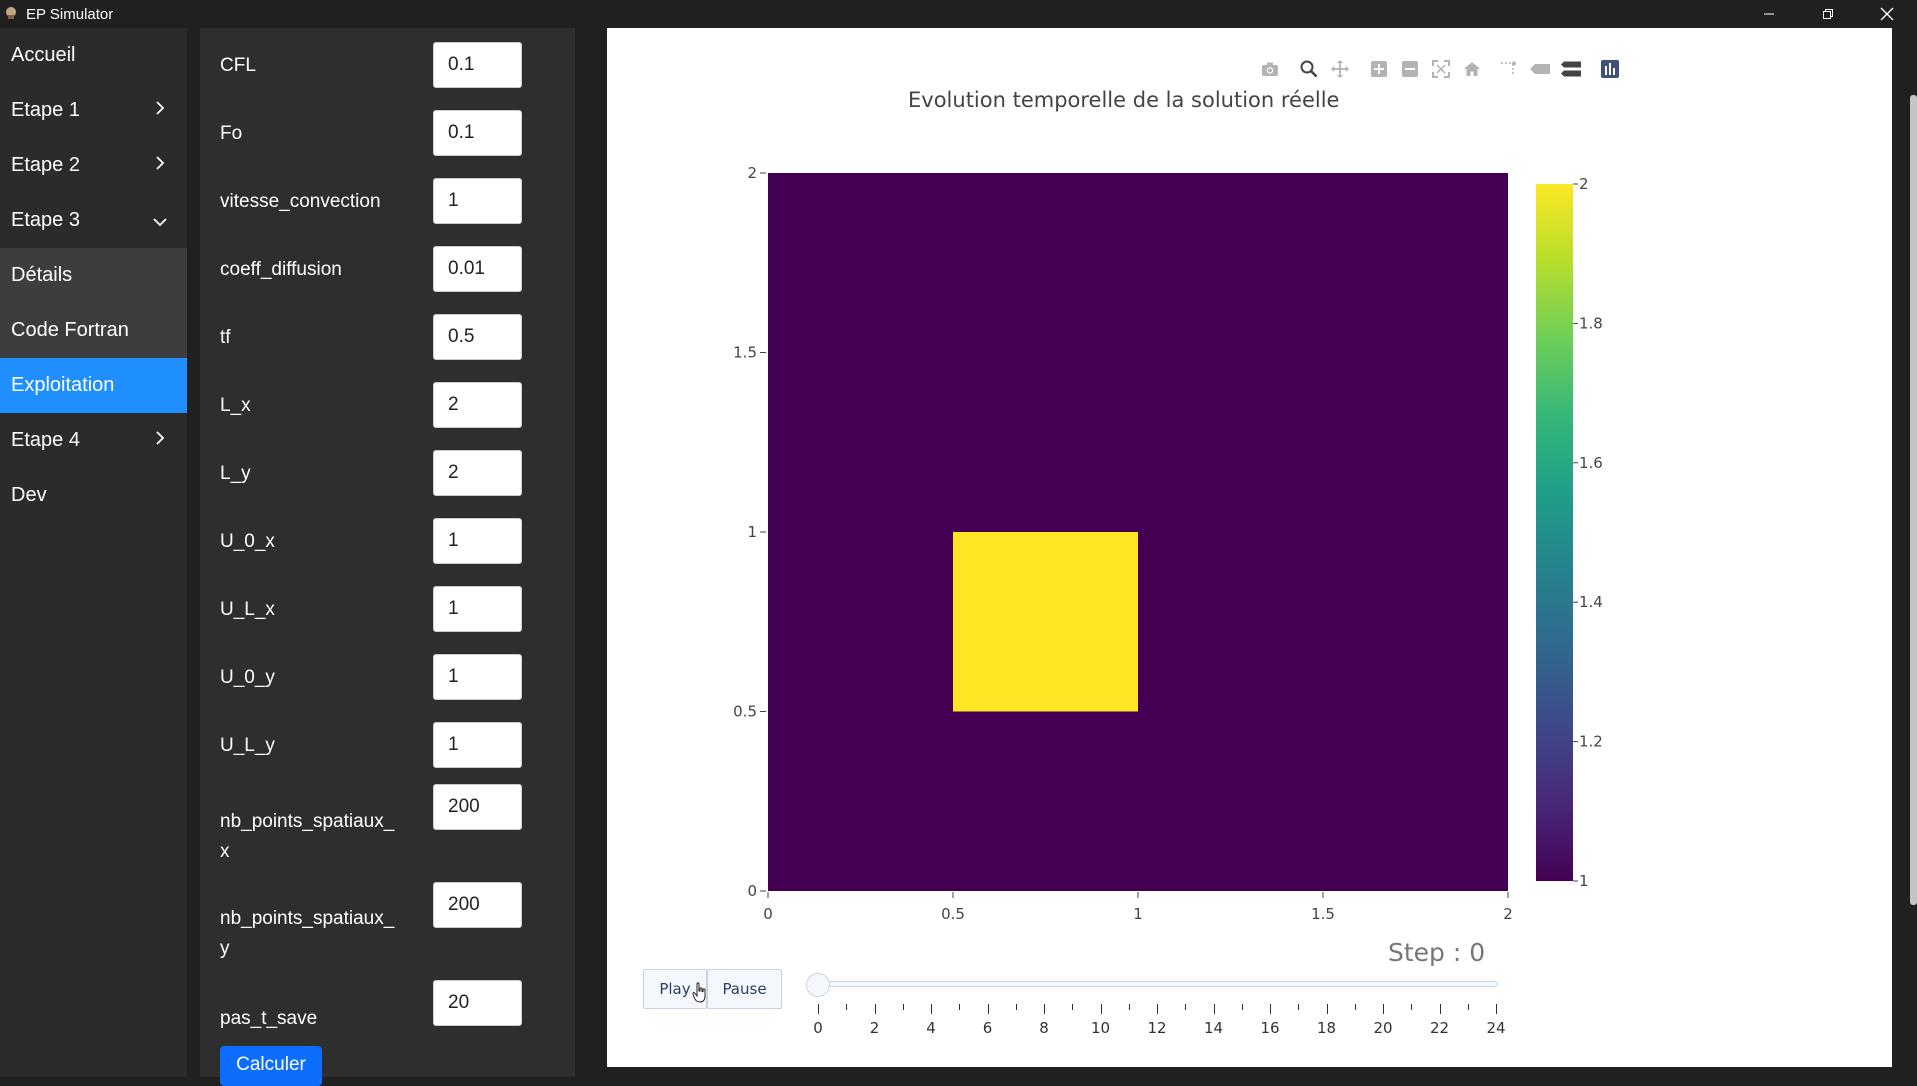 This screenshot has height=1086, width=1917. Describe the element at coordinates (1591, 602) in the screenshot. I see `colorbar-tick-label-2: 1.4` at that location.